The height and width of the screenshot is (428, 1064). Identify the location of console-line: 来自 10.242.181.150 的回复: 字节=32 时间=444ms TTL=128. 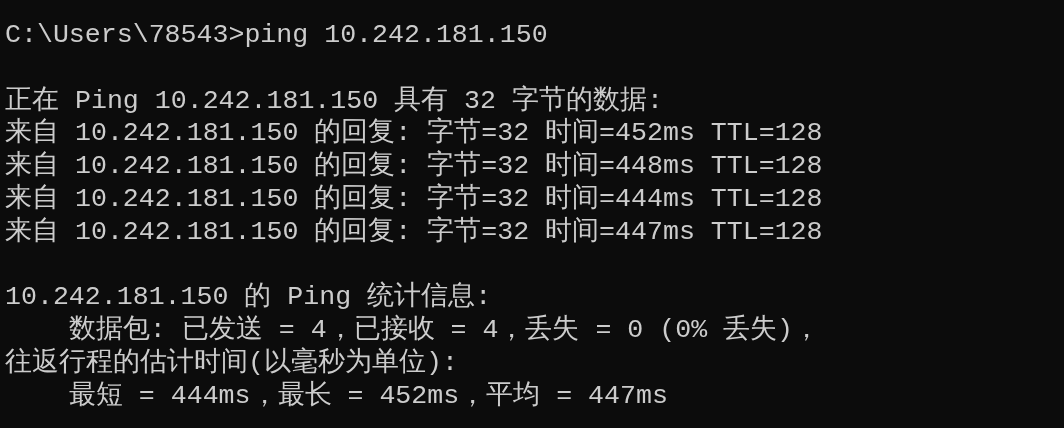
(414, 199).